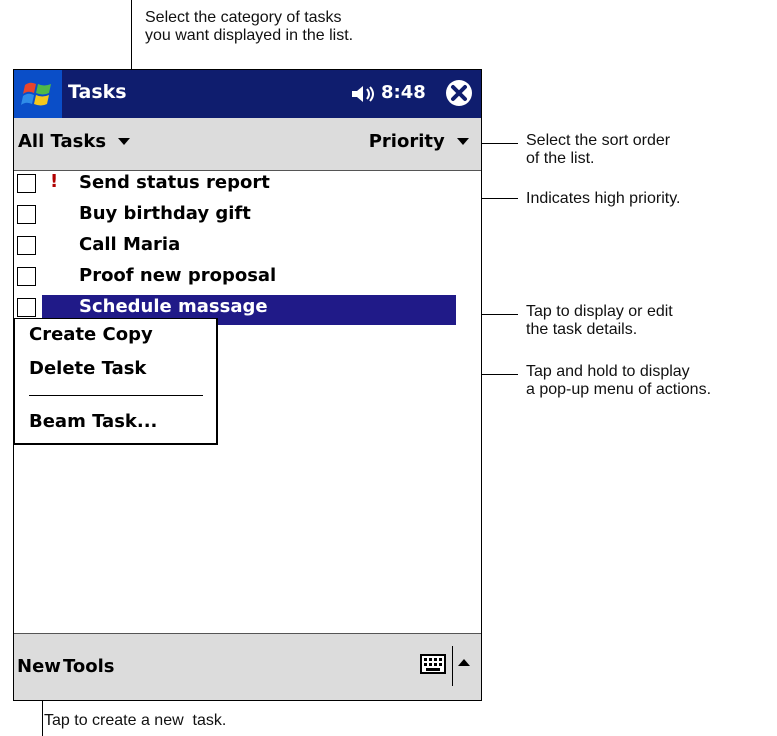 The height and width of the screenshot is (736, 777). I want to click on new-button: New, so click(39, 666).